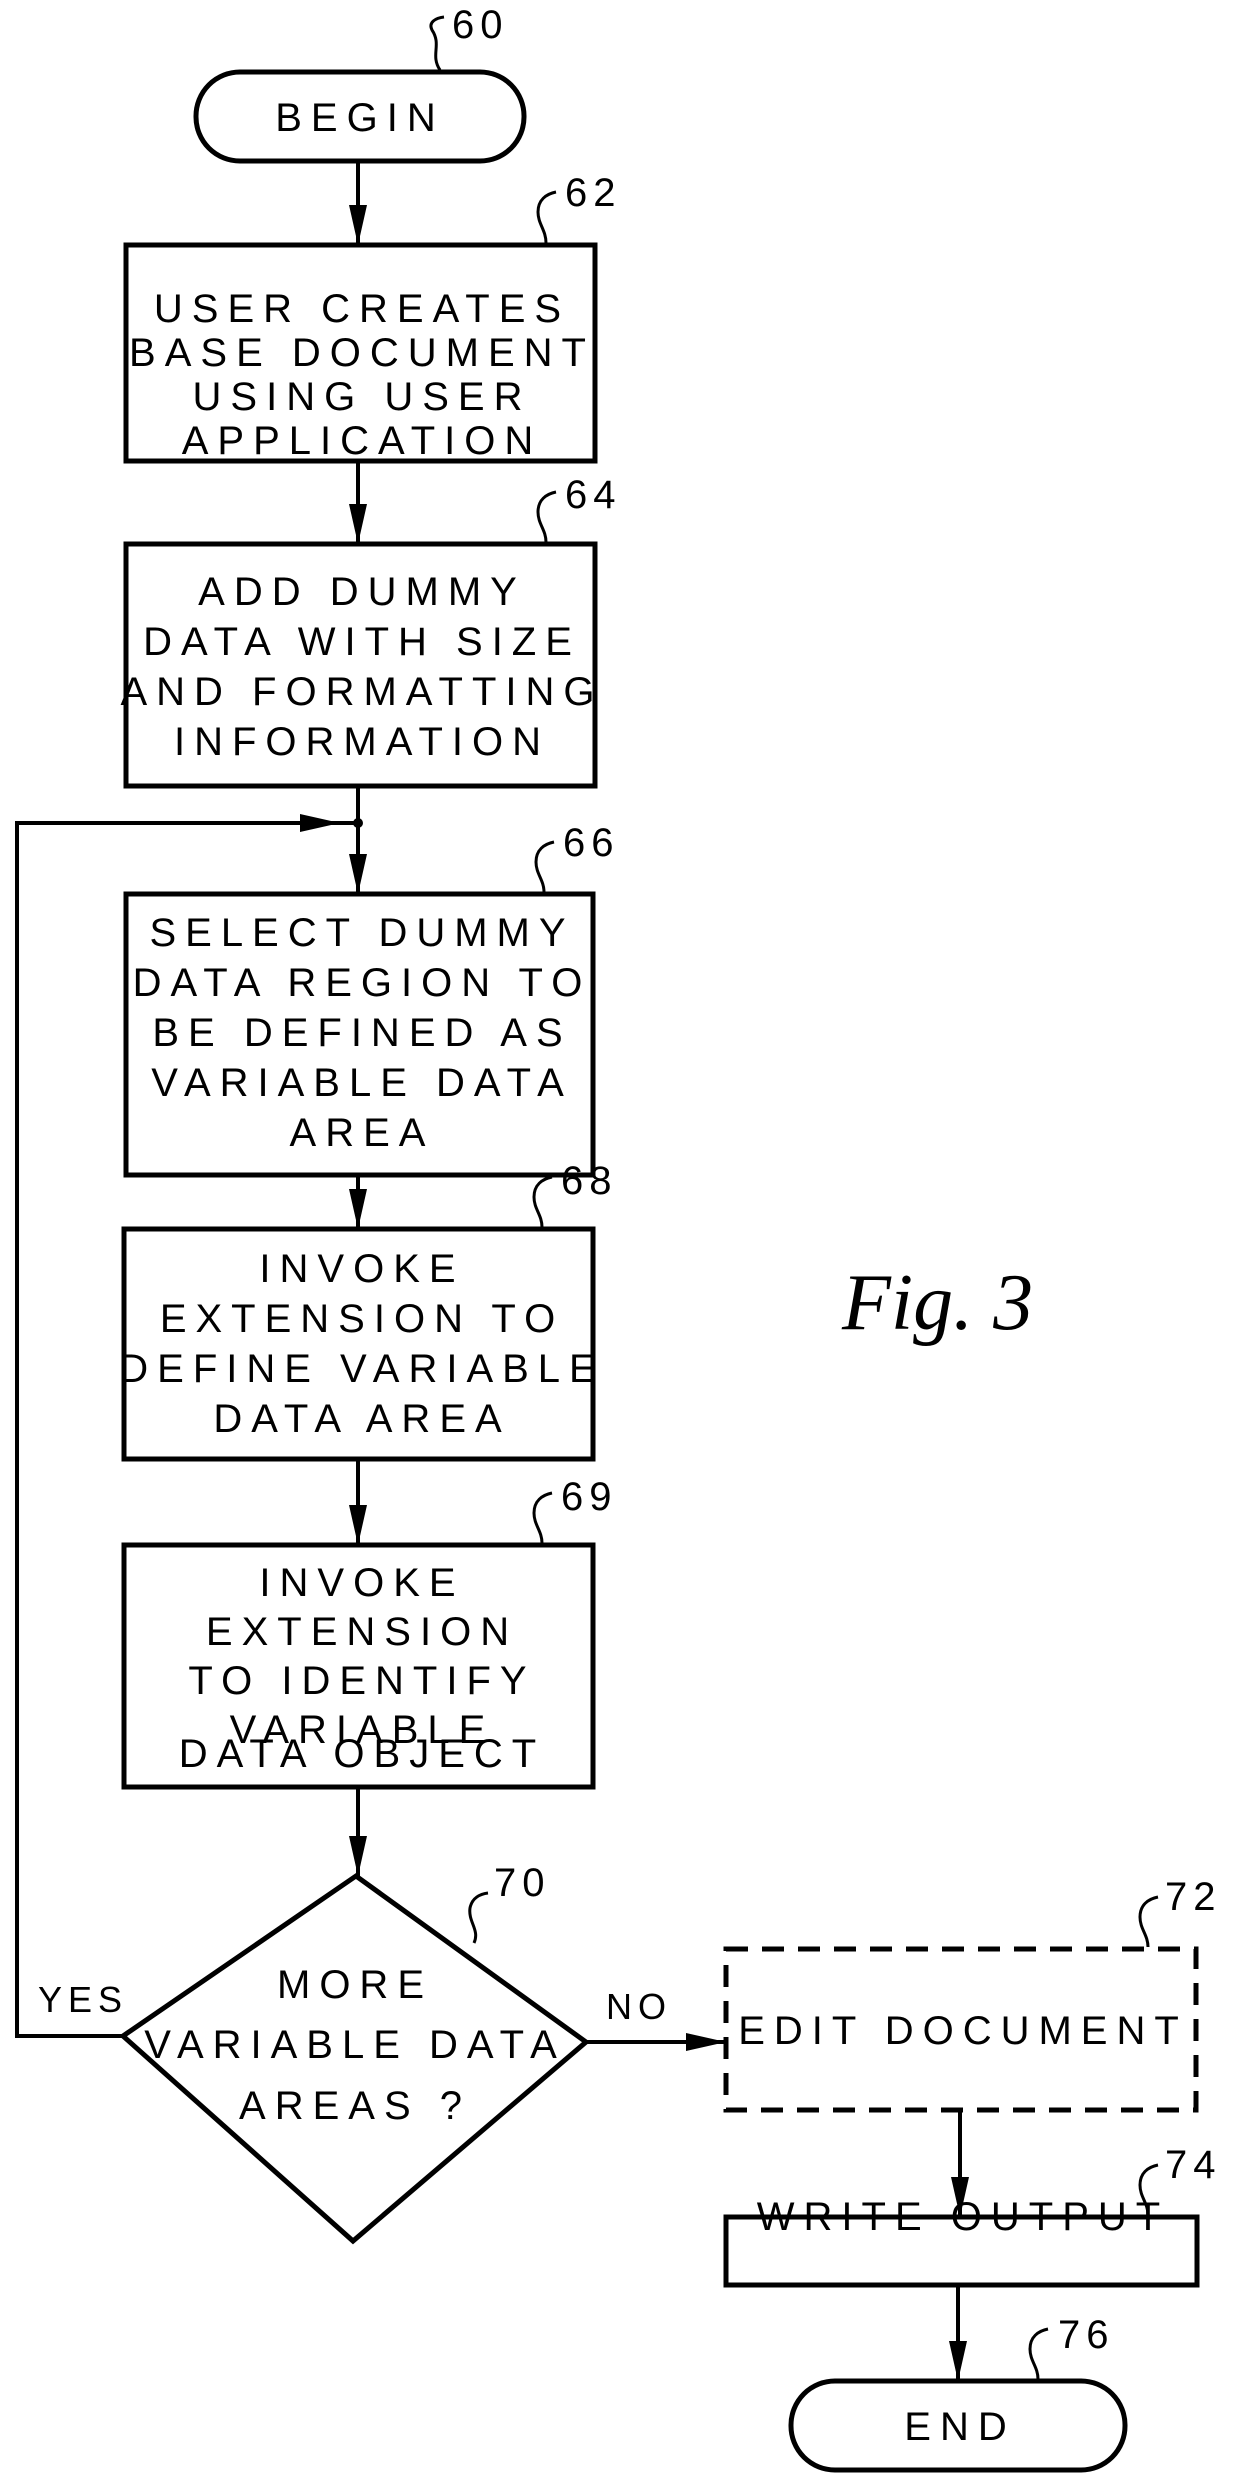 This screenshot has height=2478, width=1240. I want to click on ref-70: 70, so click(522, 1883).